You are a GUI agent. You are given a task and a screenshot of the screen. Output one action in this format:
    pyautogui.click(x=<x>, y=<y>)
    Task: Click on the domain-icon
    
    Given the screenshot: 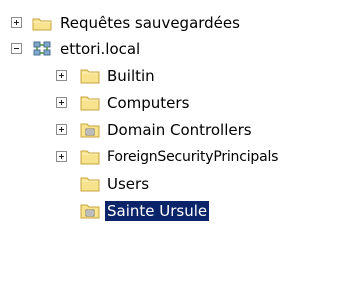 What is the action you would take?
    pyautogui.click(x=42, y=49)
    